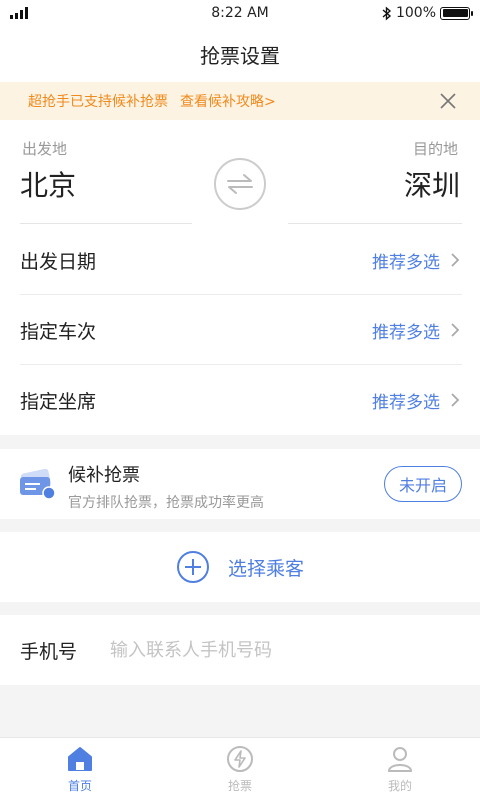 Image resolution: width=480 pixels, height=800 pixels. I want to click on battery-icon, so click(456, 13).